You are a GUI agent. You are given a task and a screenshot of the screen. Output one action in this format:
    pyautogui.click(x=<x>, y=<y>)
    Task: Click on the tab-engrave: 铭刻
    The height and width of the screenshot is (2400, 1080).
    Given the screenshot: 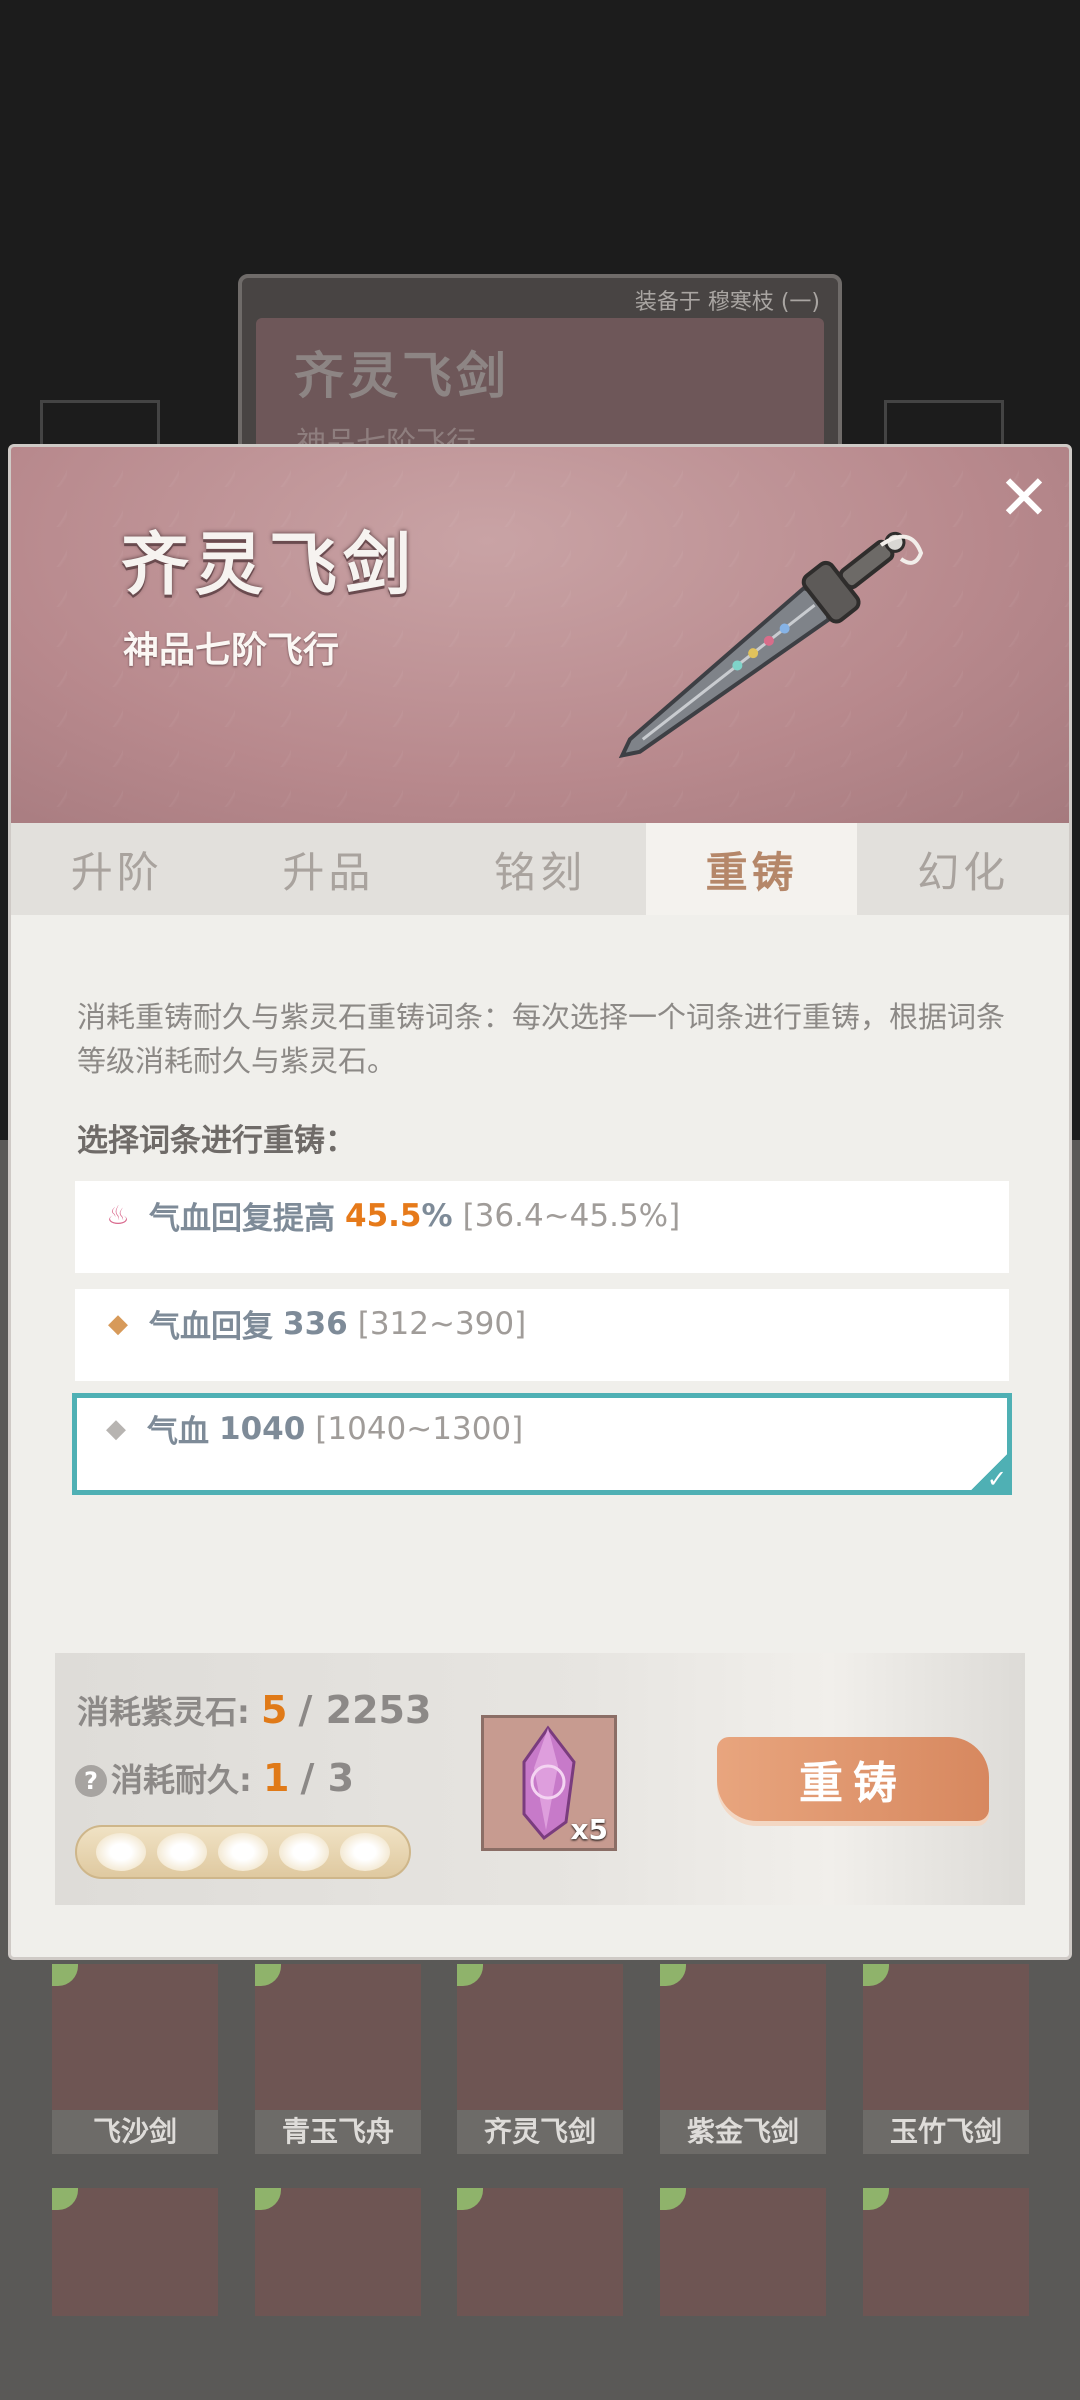 What is the action you would take?
    pyautogui.click(x=540, y=869)
    